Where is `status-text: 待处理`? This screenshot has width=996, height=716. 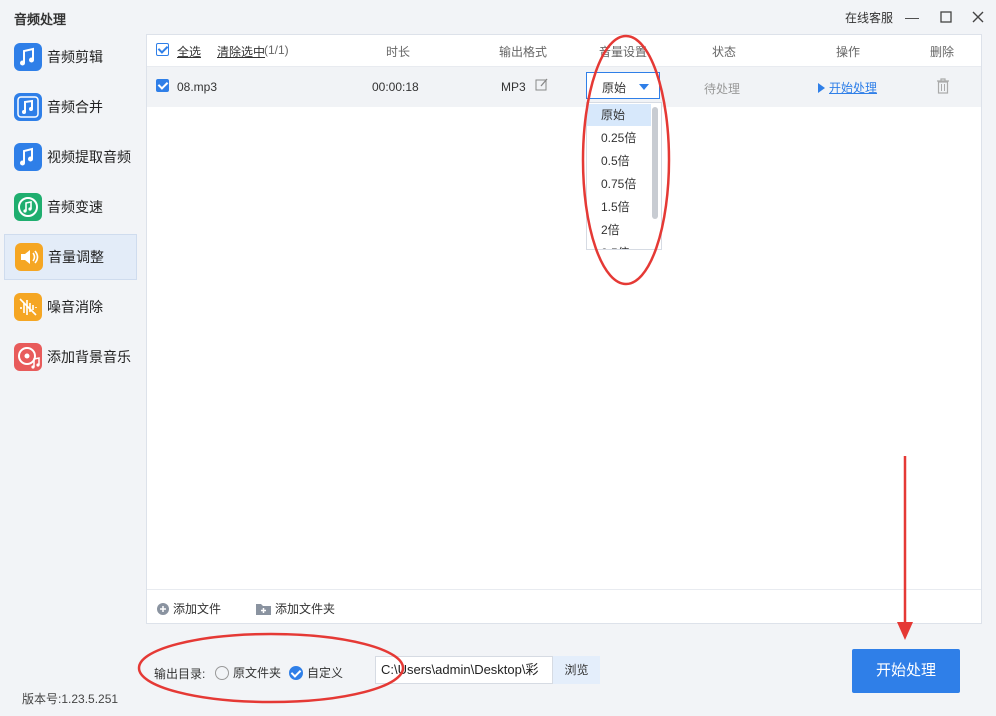 status-text: 待处理 is located at coordinates (722, 89).